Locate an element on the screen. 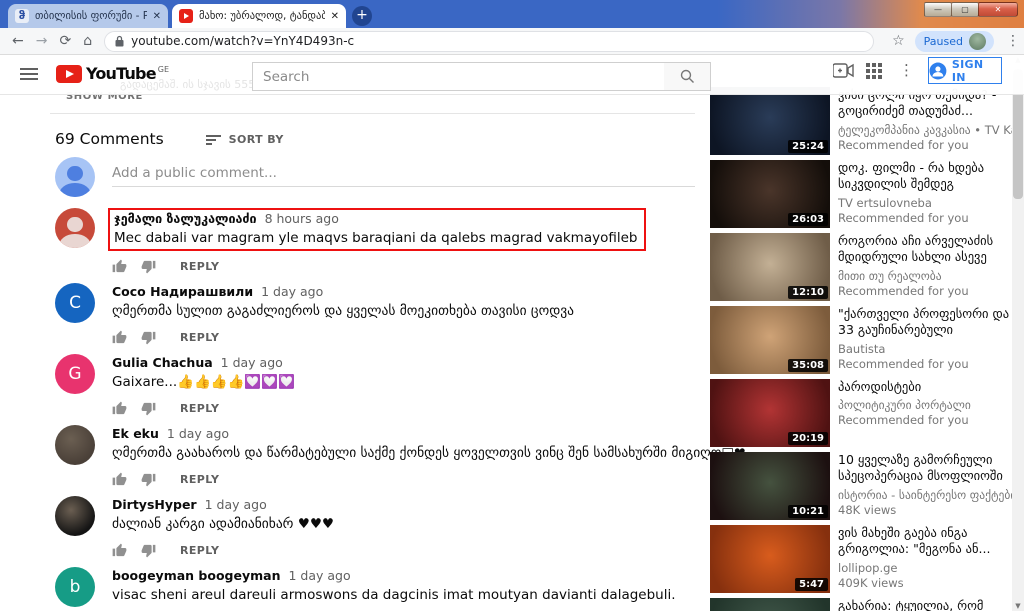 This screenshot has height=611, width=1024. comments-header: 69 Comments SORT BY is located at coordinates (169, 139).